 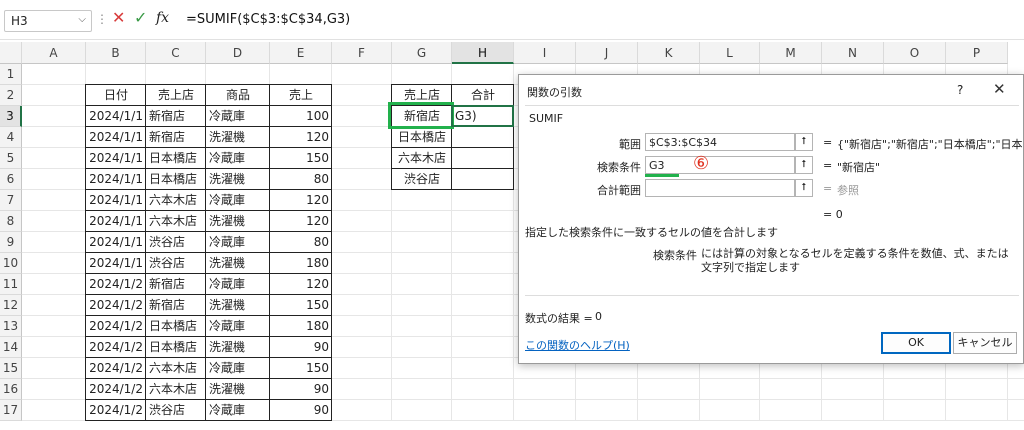 I want to click on row-header: 9, so click(x=11, y=242).